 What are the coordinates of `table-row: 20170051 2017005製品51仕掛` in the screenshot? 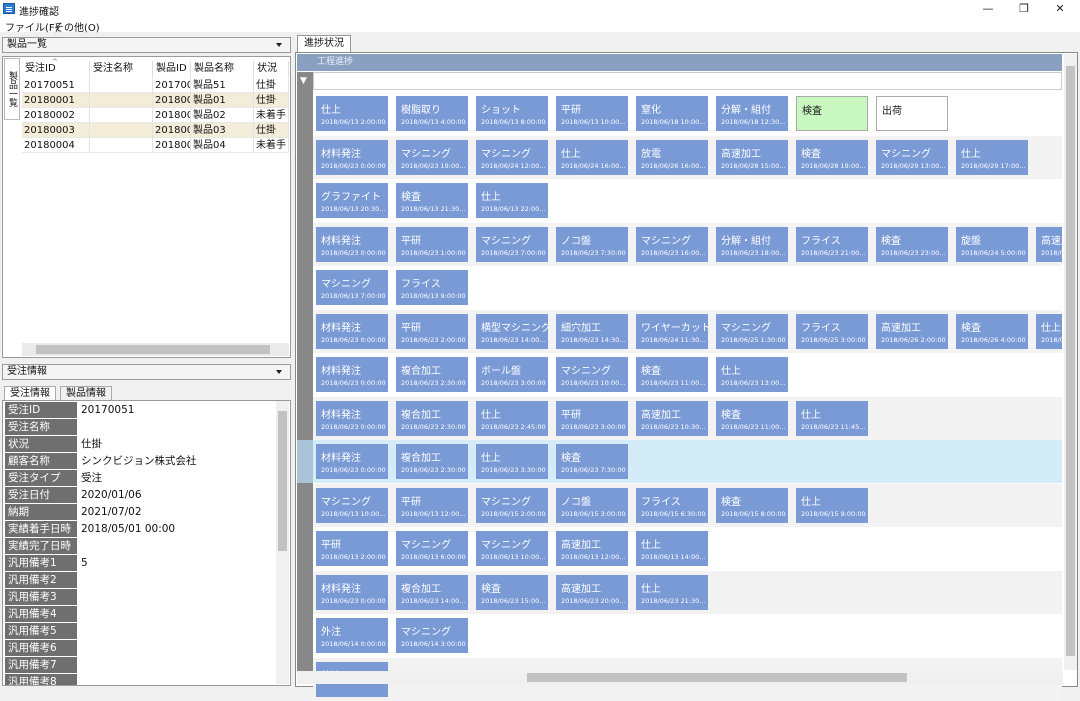 It's located at (155, 85).